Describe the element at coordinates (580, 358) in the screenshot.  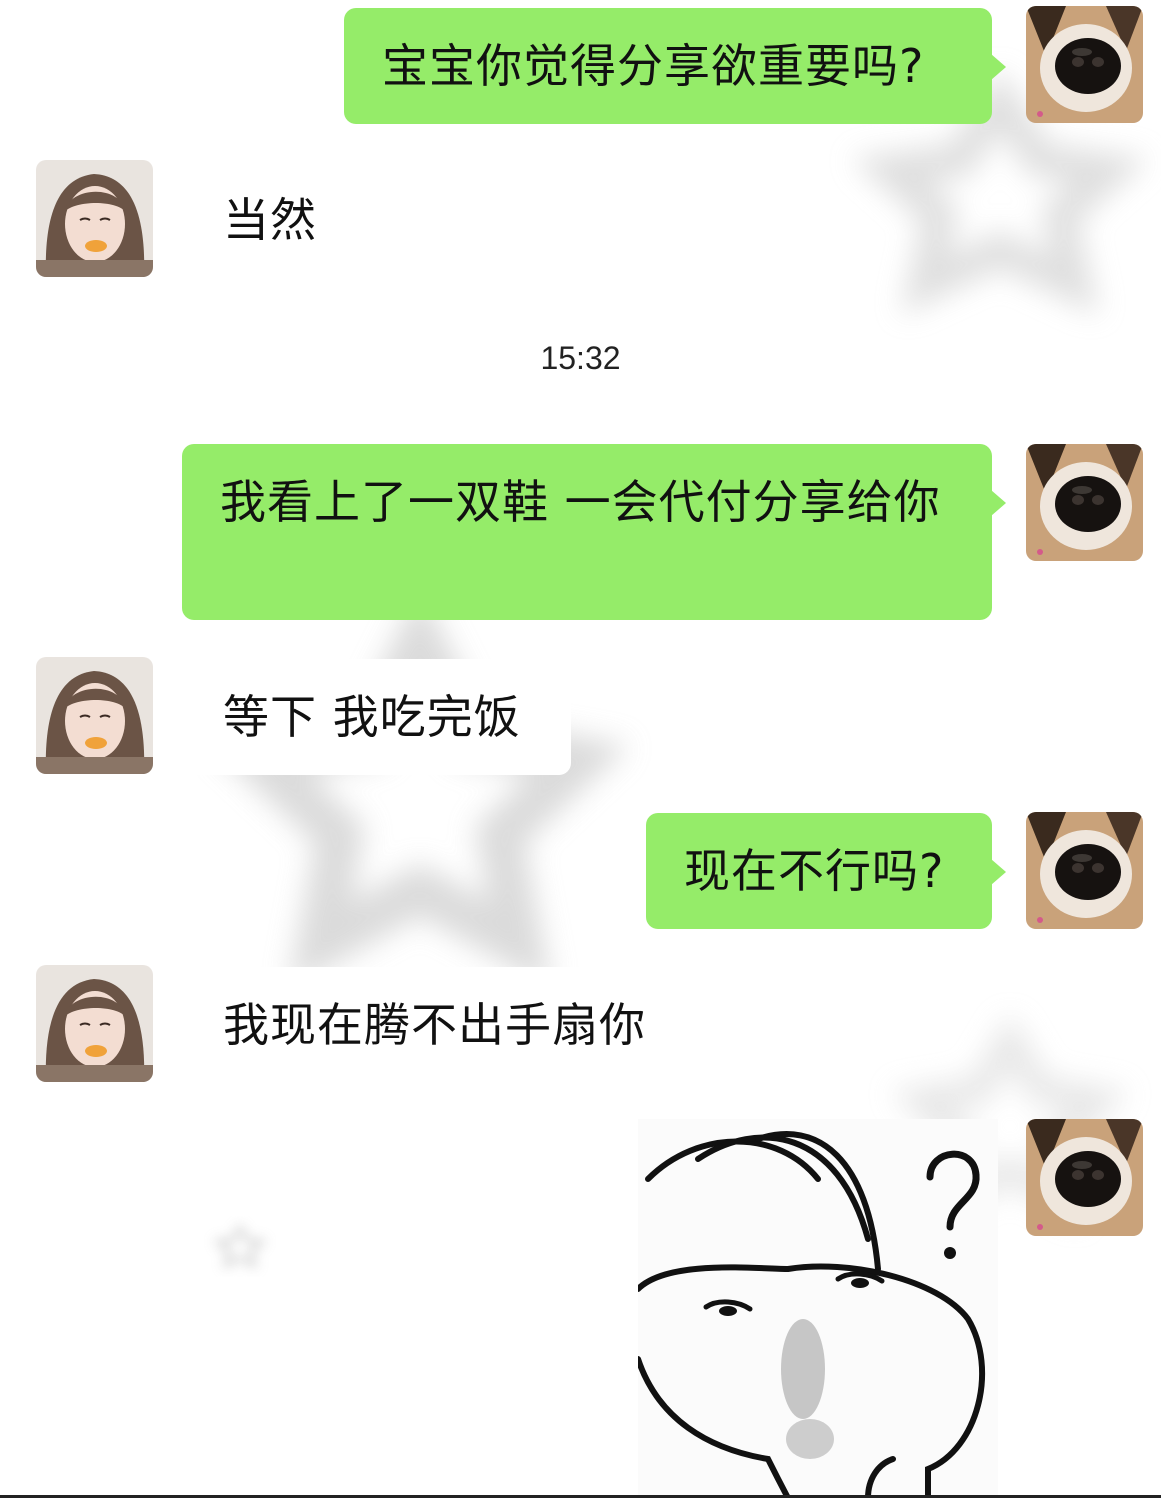
I see `timestamp: 15:32` at that location.